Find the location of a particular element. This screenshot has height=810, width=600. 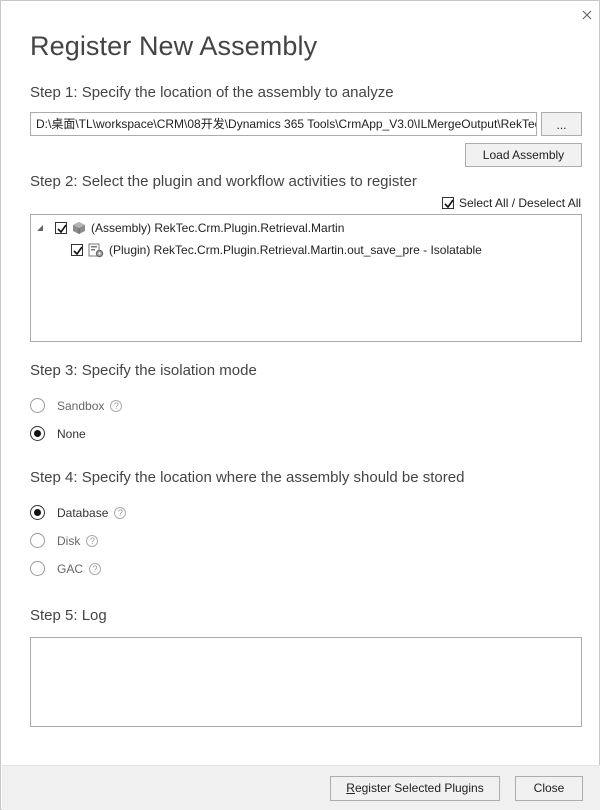

select-all-toggle: Select All / Deselect All is located at coordinates (511, 203).